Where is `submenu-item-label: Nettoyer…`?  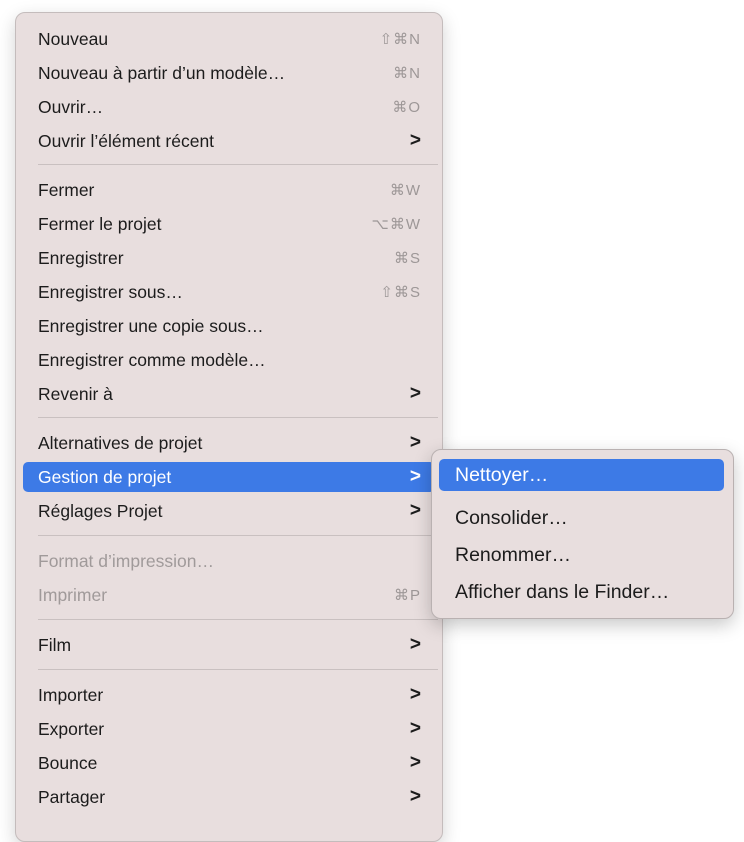 submenu-item-label: Nettoyer… is located at coordinates (502, 474).